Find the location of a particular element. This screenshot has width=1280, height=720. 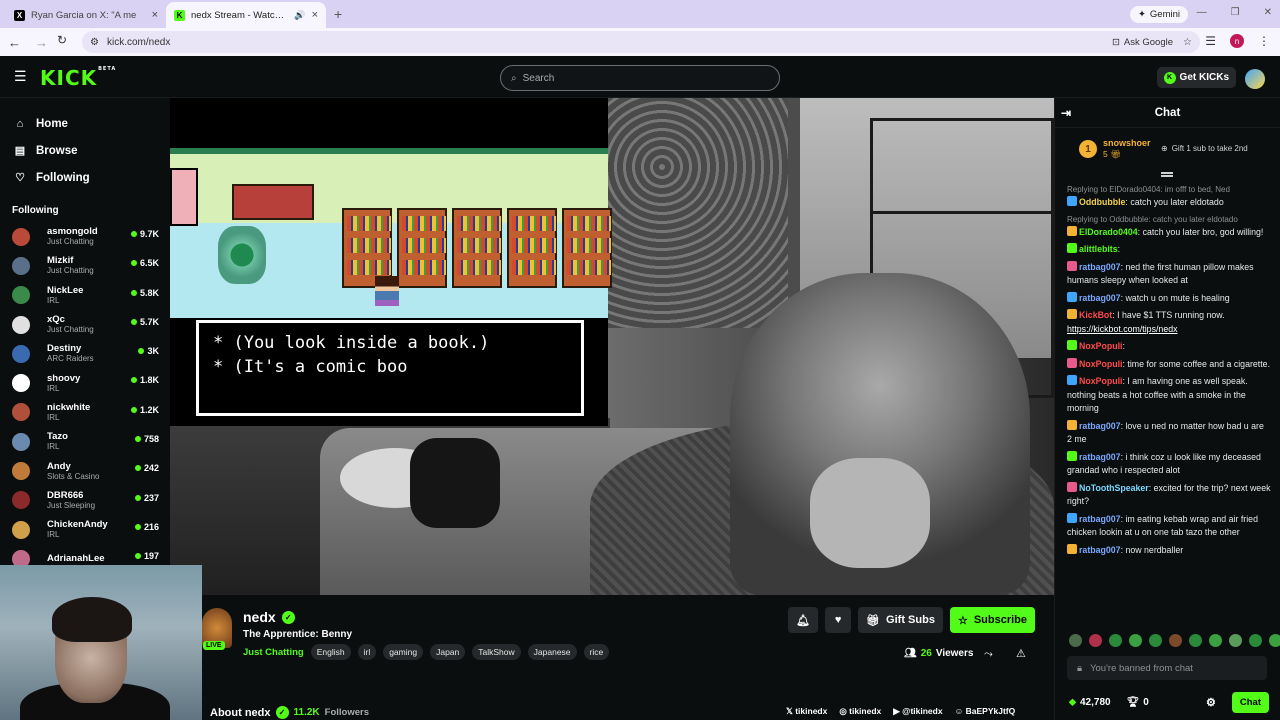

bookmark-star-icon: ☆ is located at coordinates (1187, 42).